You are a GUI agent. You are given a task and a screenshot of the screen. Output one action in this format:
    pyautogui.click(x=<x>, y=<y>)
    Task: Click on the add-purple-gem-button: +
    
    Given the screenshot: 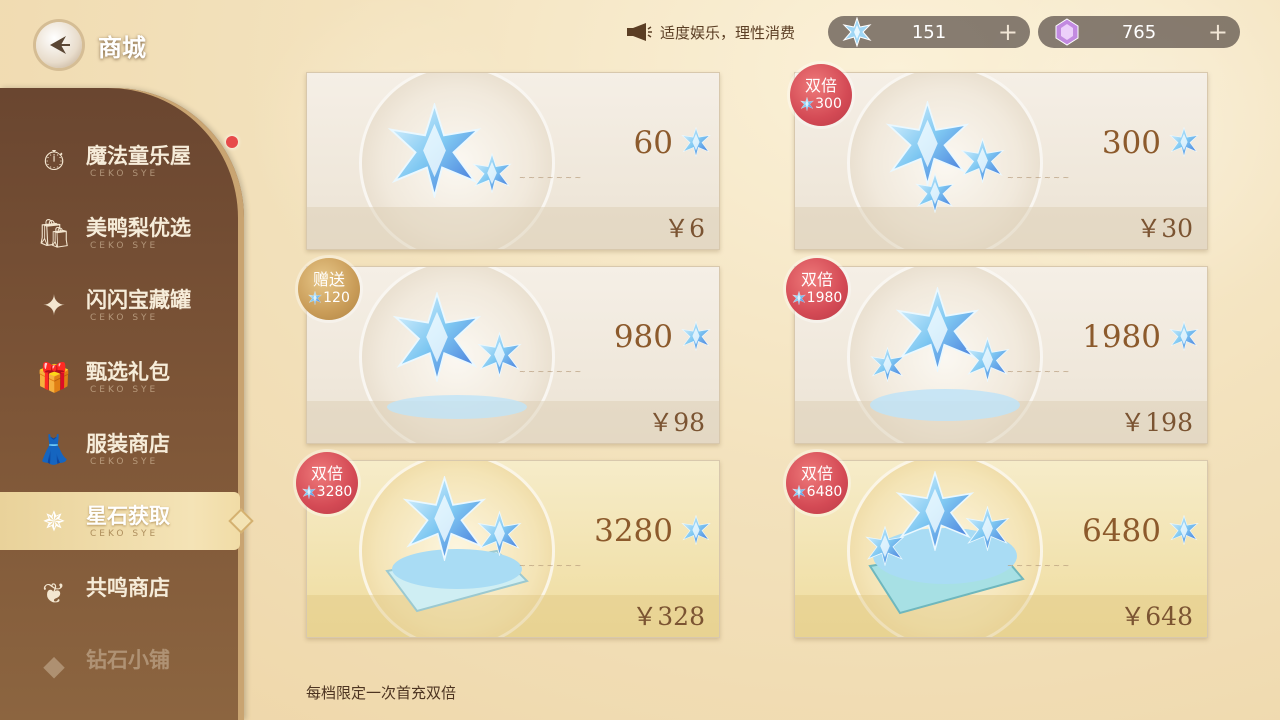 What is the action you would take?
    pyautogui.click(x=1218, y=32)
    